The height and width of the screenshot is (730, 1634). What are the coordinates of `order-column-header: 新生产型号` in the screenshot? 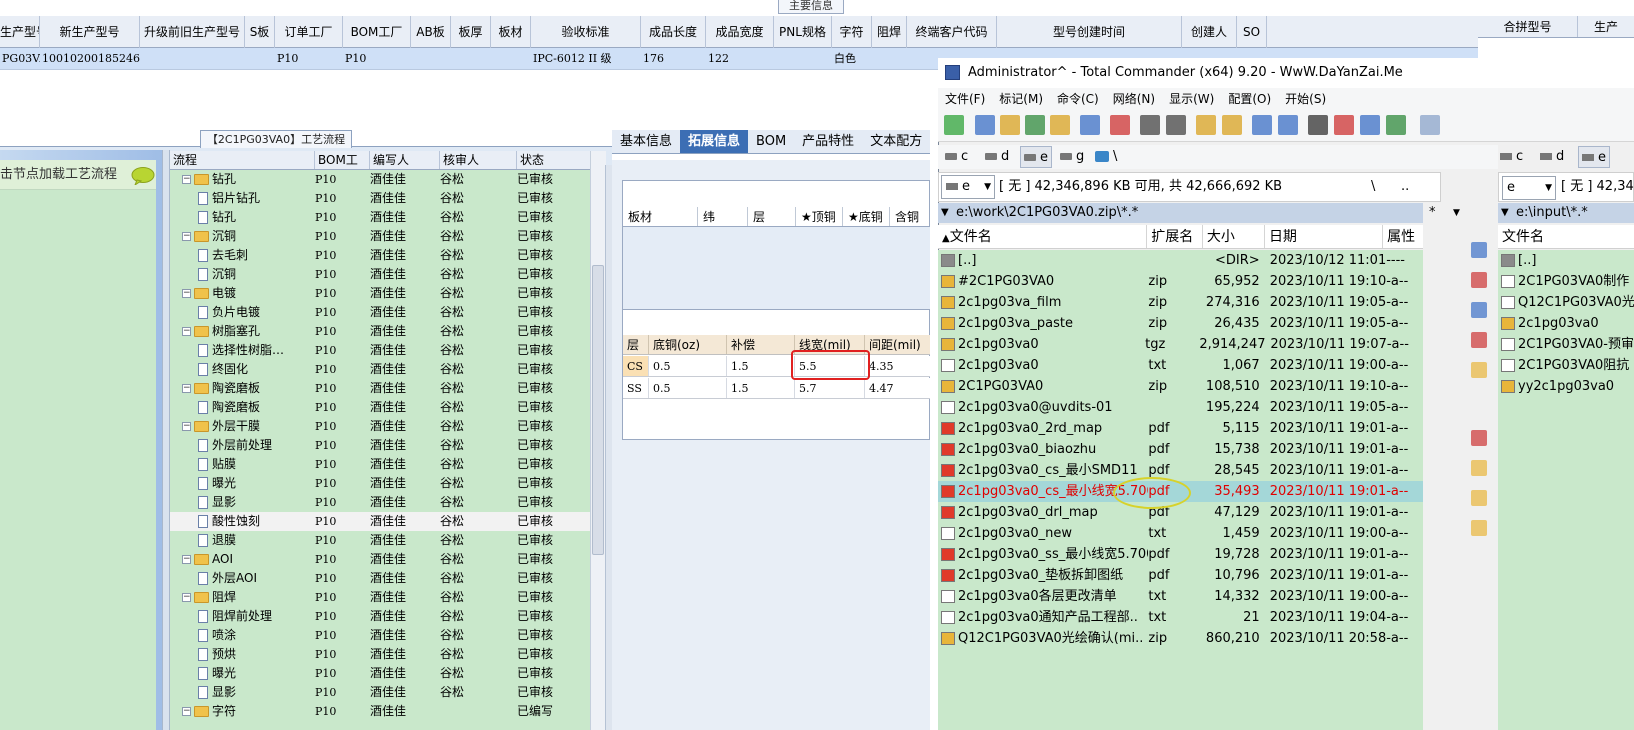 It's located at (90, 32).